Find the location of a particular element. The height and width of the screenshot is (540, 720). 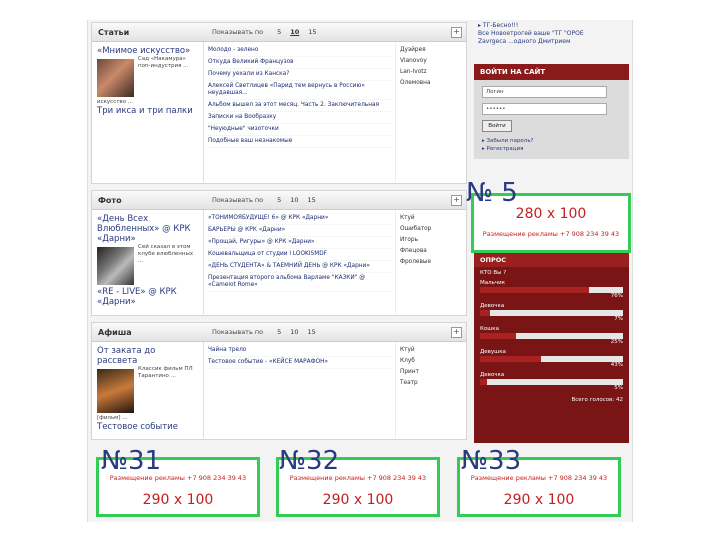

list-item: Чайна трело is located at coordinates (299, 351).